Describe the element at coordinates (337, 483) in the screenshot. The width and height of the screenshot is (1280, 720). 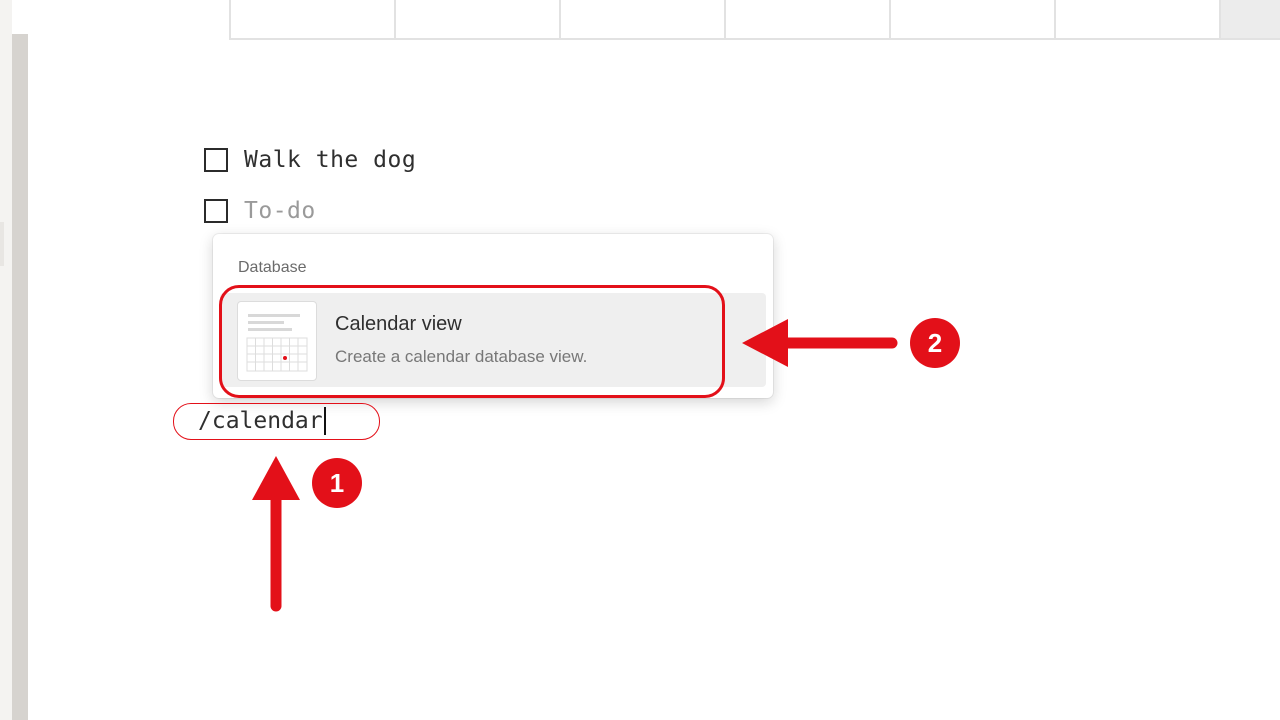
I see `step-badge-1: 1` at that location.